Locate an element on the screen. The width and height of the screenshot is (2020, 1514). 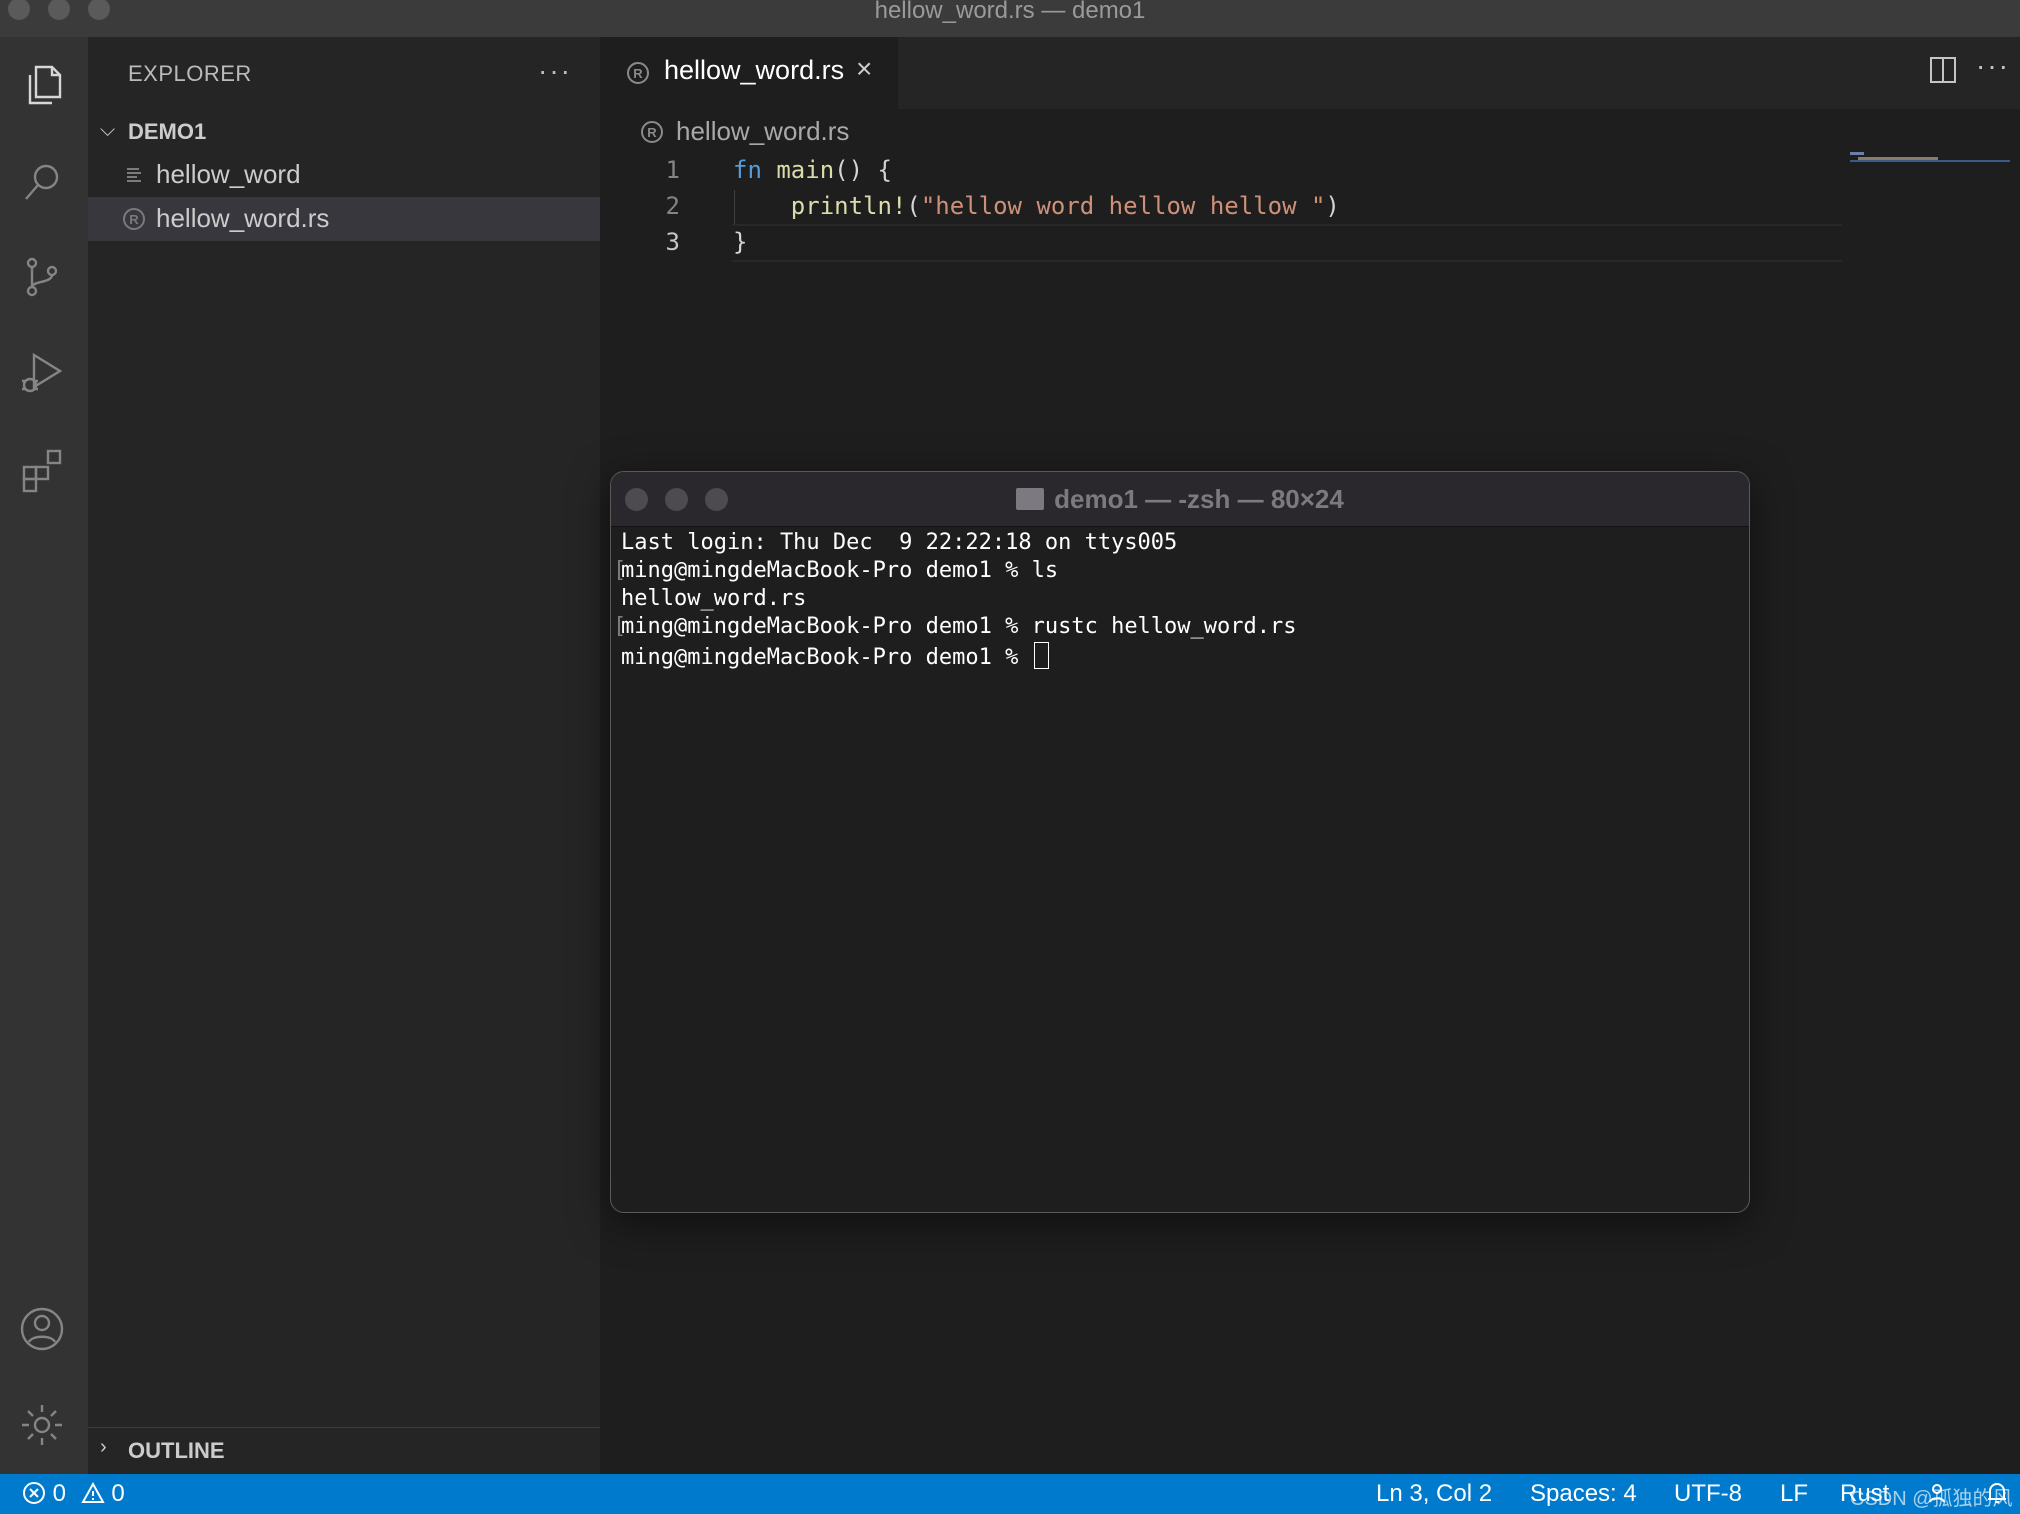
folder-header: ⌵ DEMO1 is located at coordinates (344, 133).